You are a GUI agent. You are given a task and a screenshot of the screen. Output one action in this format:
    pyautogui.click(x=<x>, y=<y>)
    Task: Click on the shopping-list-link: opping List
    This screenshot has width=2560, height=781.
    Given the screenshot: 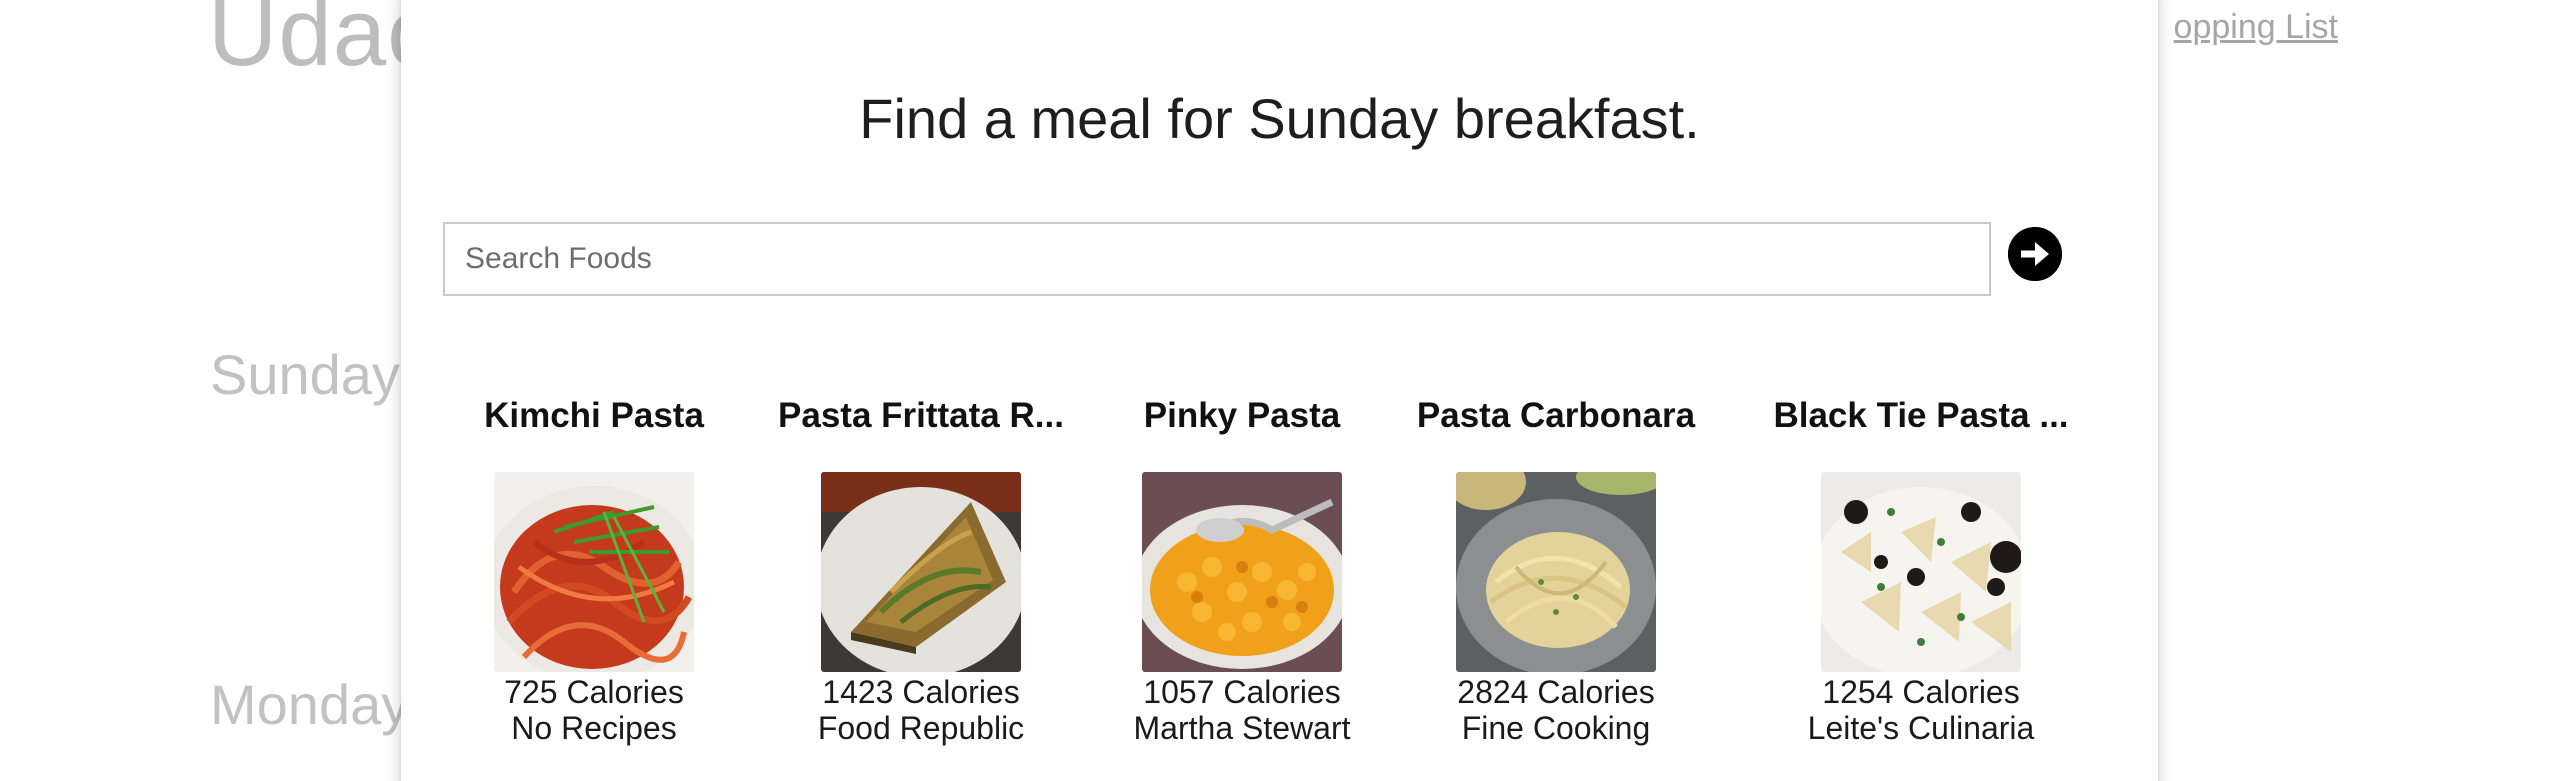 What is the action you would take?
    pyautogui.click(x=2256, y=27)
    